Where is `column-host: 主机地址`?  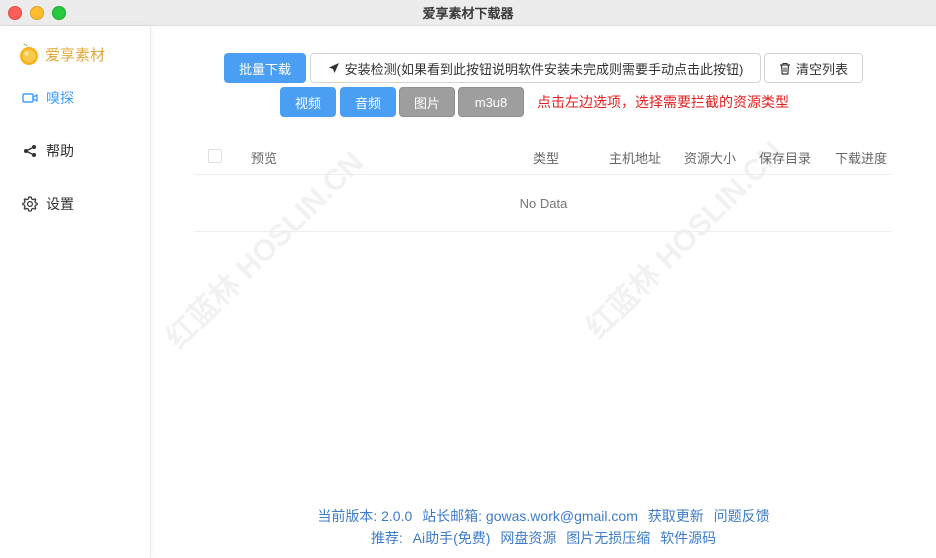
column-host: 主机地址 is located at coordinates (635, 158).